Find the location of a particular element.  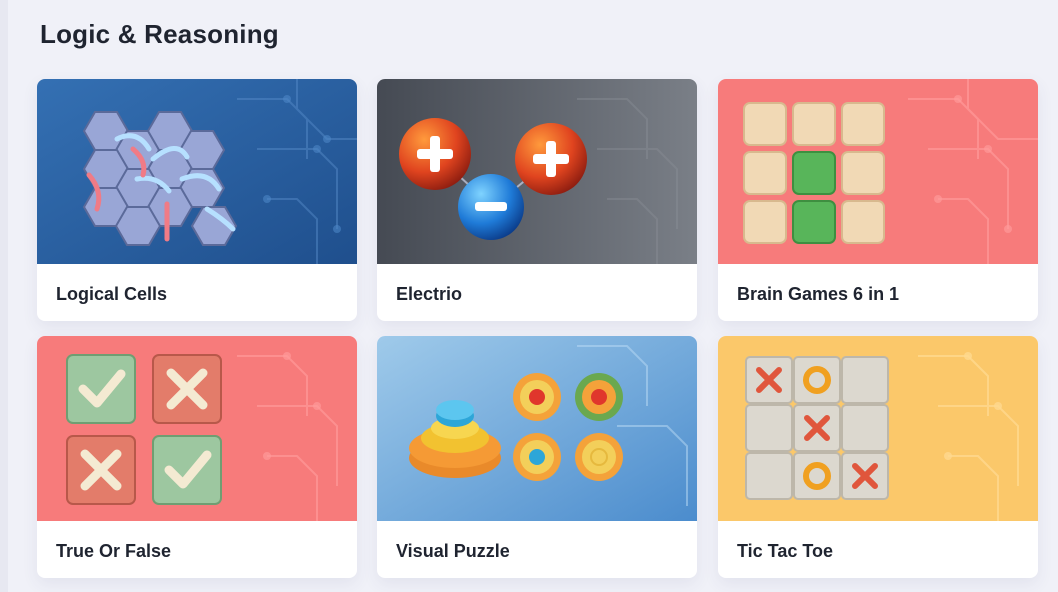

check-cross-tiles-icon is located at coordinates (197, 428).